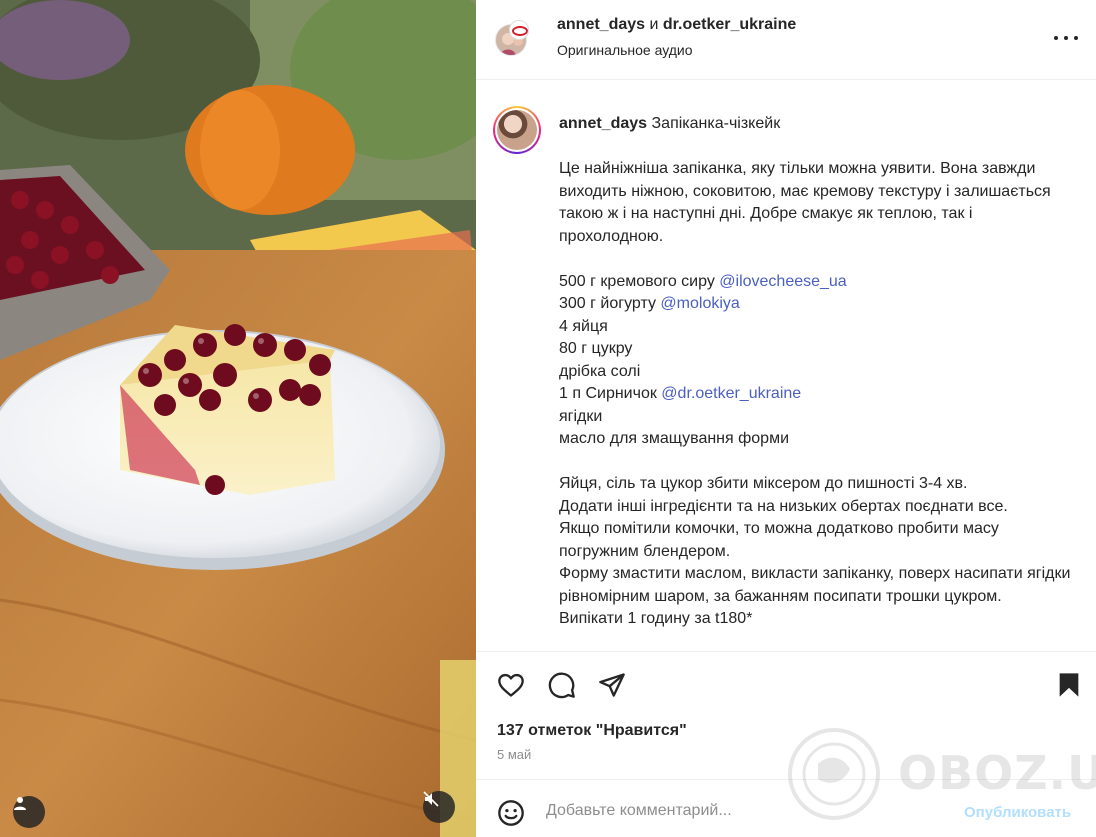 This screenshot has height=837, width=1096. I want to click on bookmark-icon, so click(1069, 685).